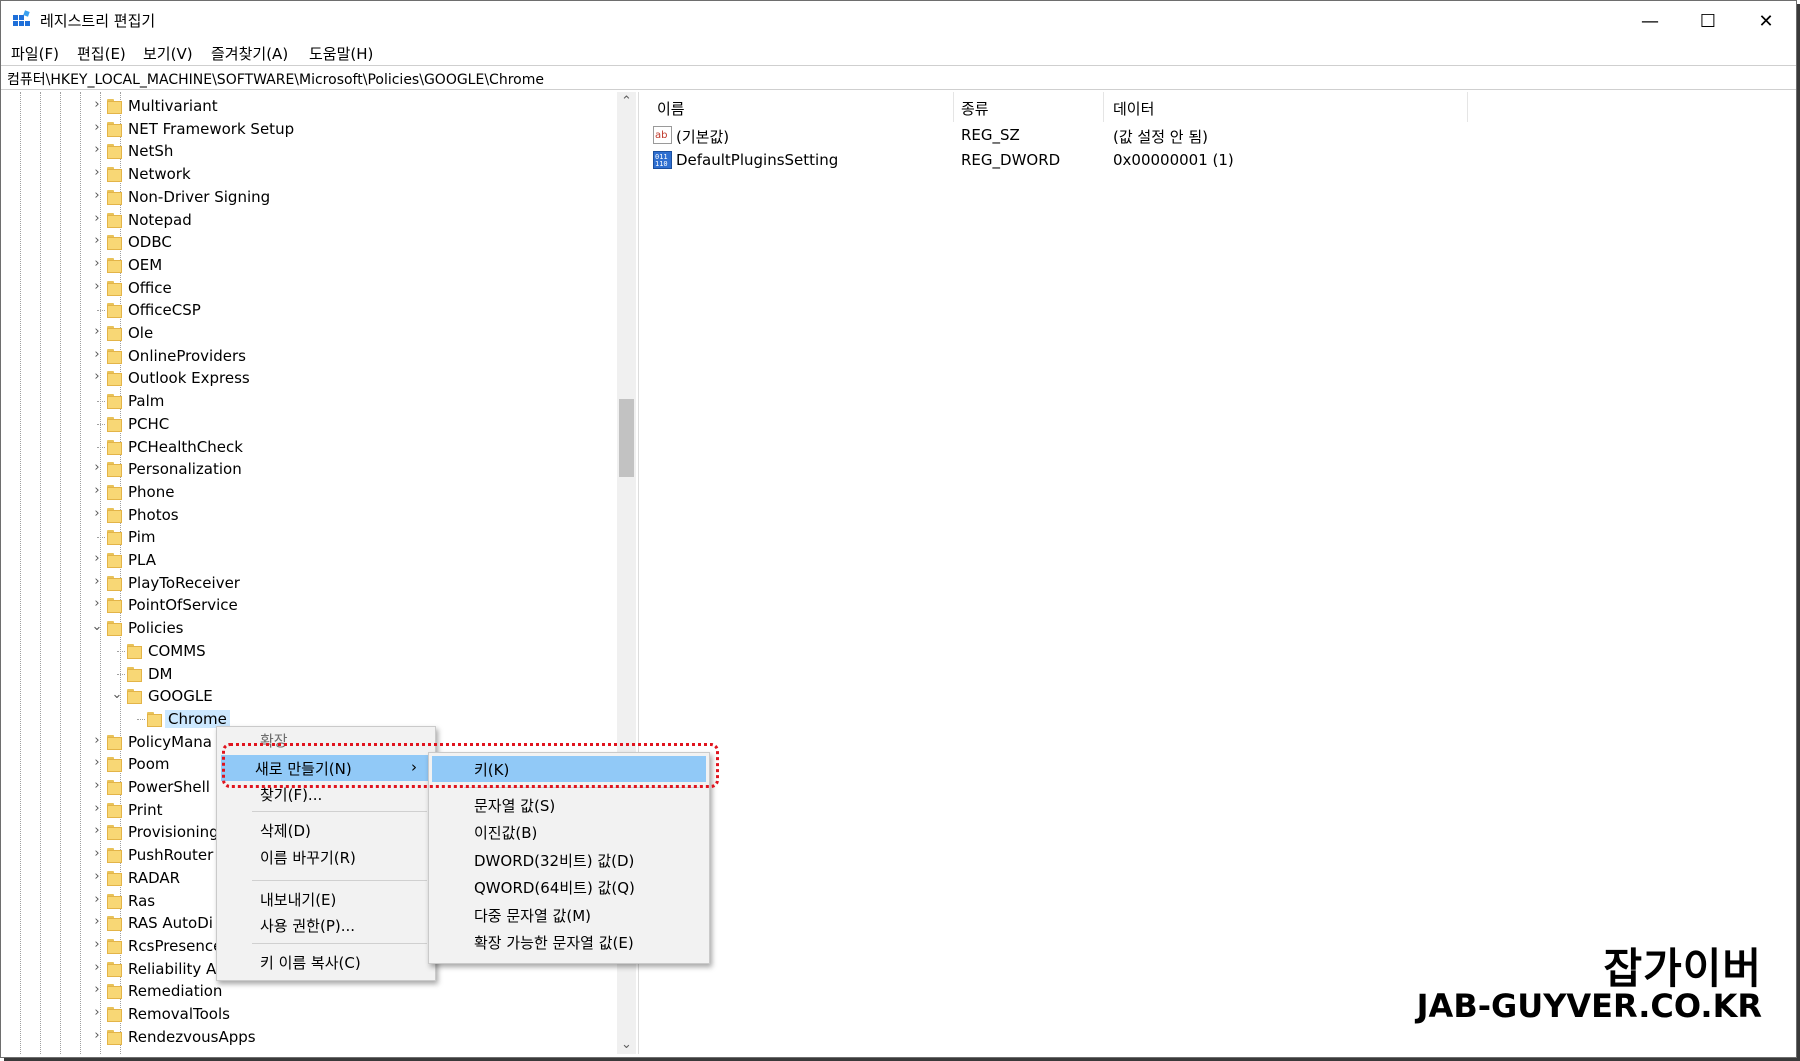 Image resolution: width=1800 pixels, height=1061 pixels. Describe the element at coordinates (35, 53) in the screenshot. I see `menu-file: 파일(F)` at that location.